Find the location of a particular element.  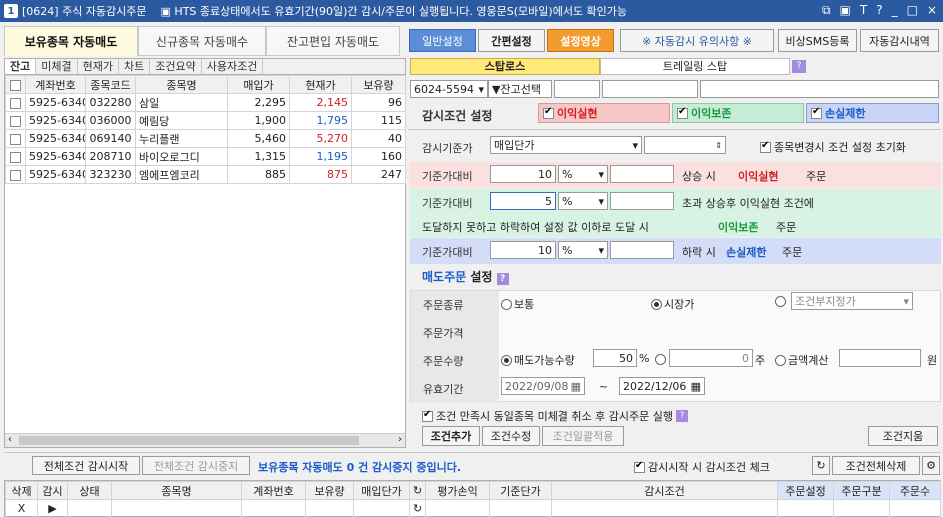

table-row: 5925-6340 032280 삼일 2,295 2,145 96 is located at coordinates (205, 102).